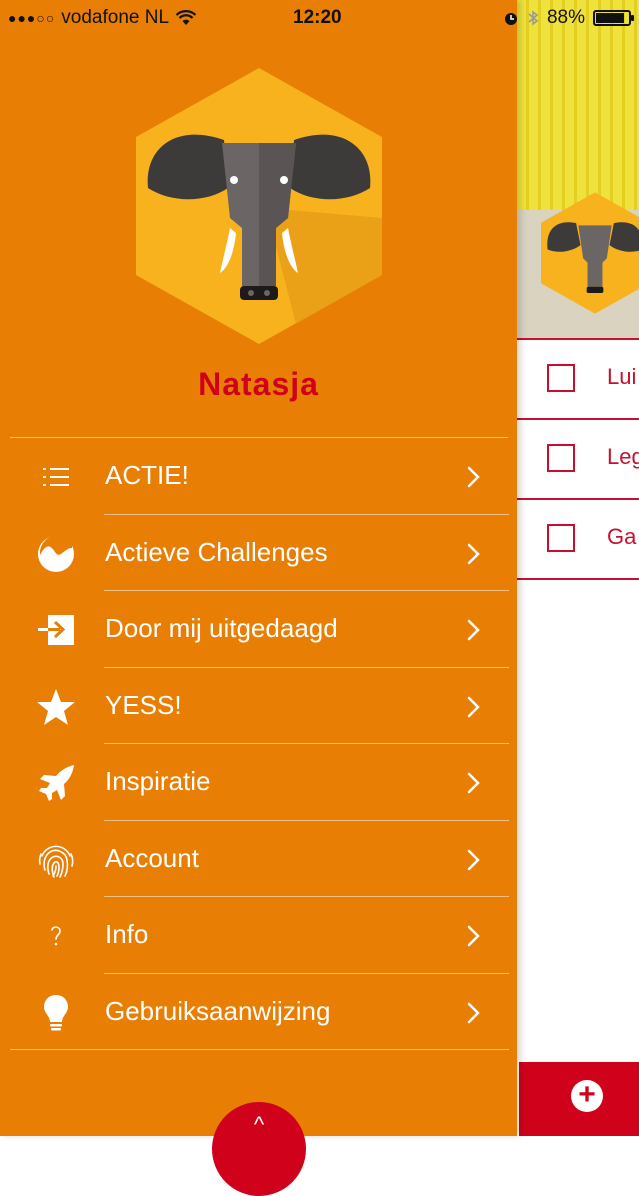 This screenshot has height=1196, width=639. I want to click on lightbulb-icon, so click(56, 1013).